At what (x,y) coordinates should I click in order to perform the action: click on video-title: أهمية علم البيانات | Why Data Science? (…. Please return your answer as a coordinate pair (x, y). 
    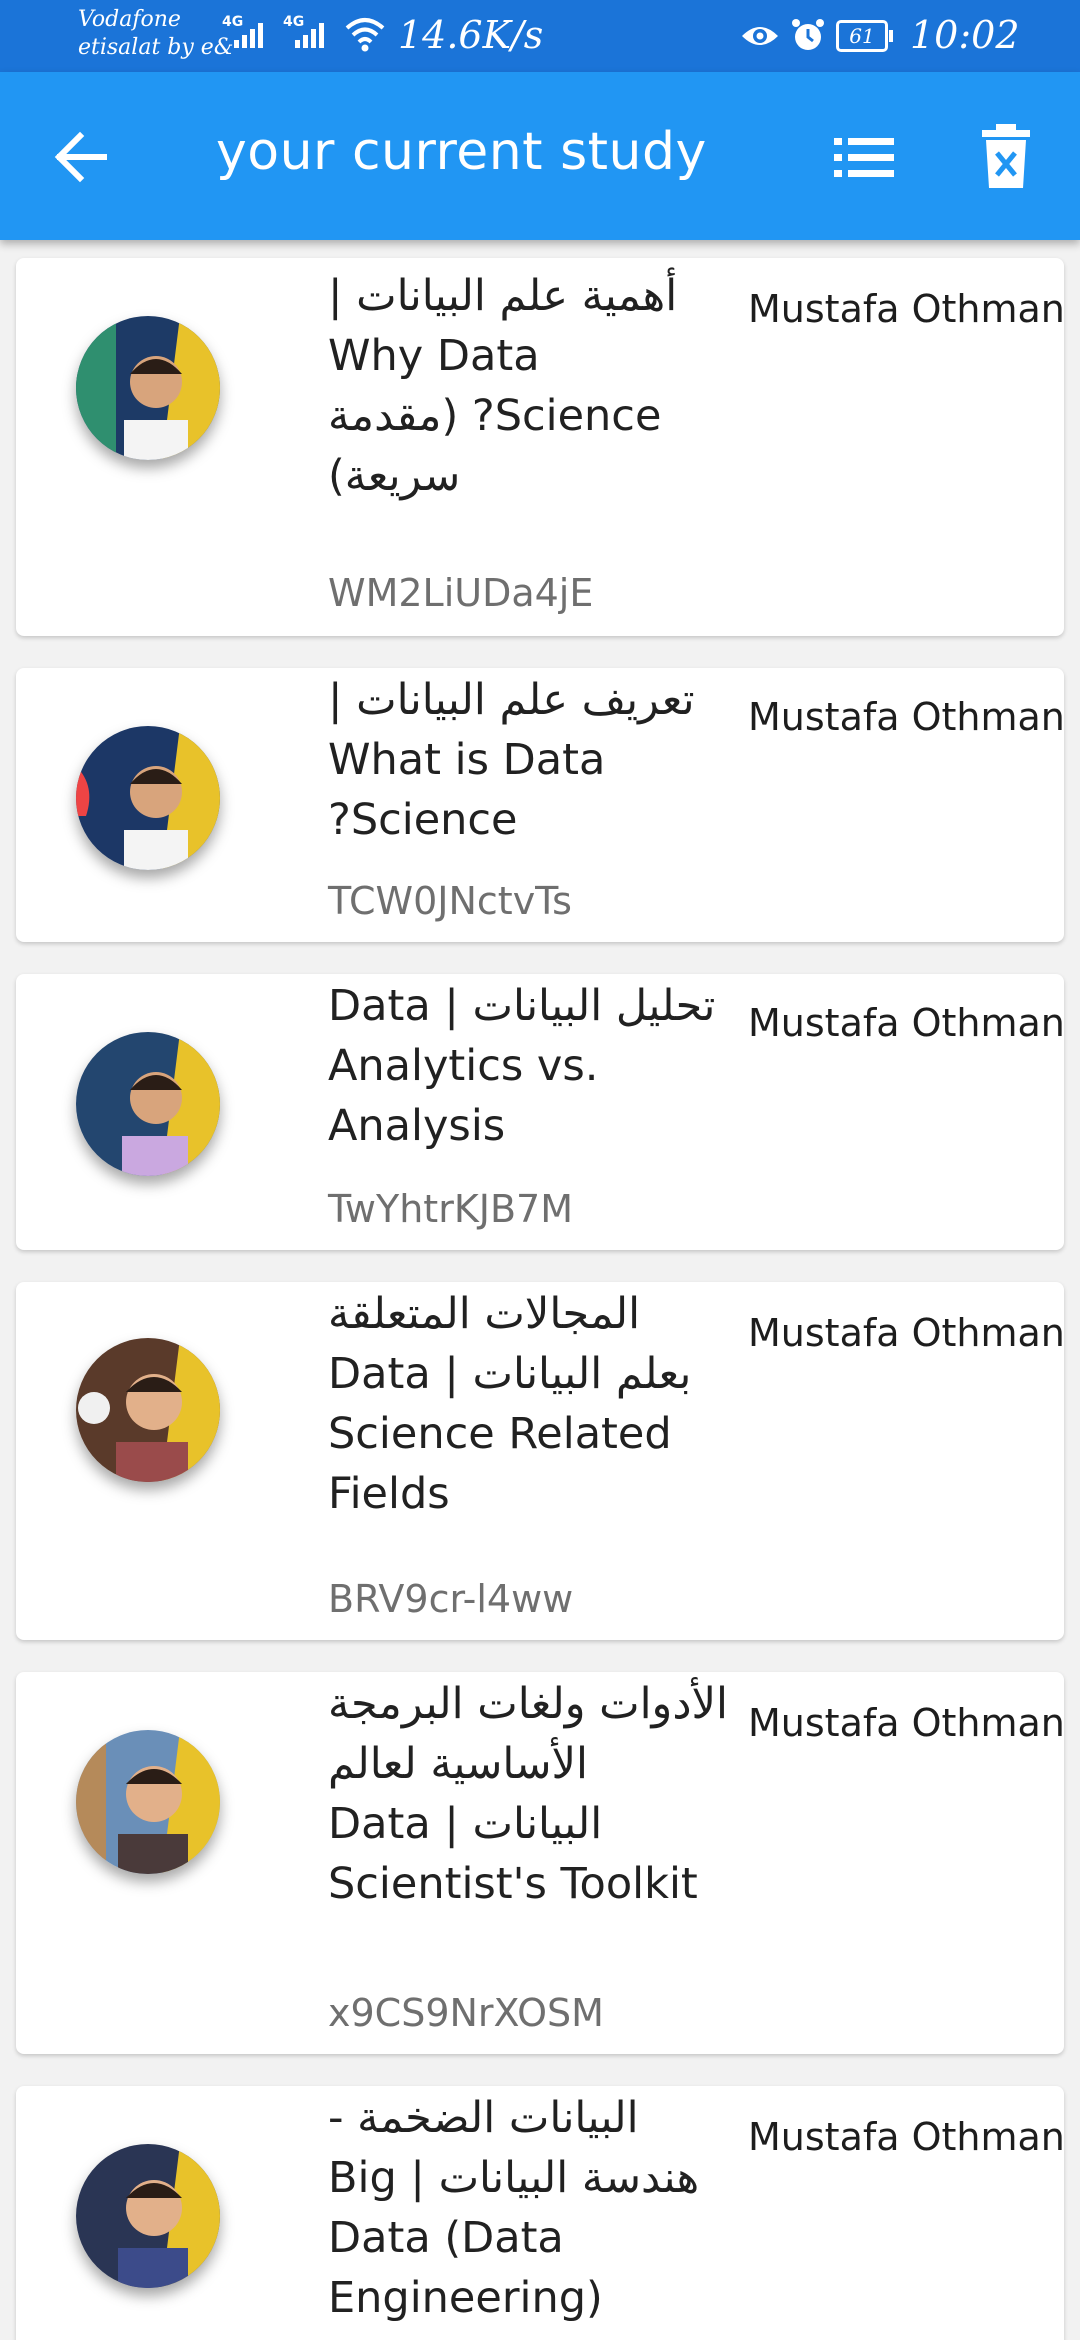
    Looking at the image, I should click on (503, 386).